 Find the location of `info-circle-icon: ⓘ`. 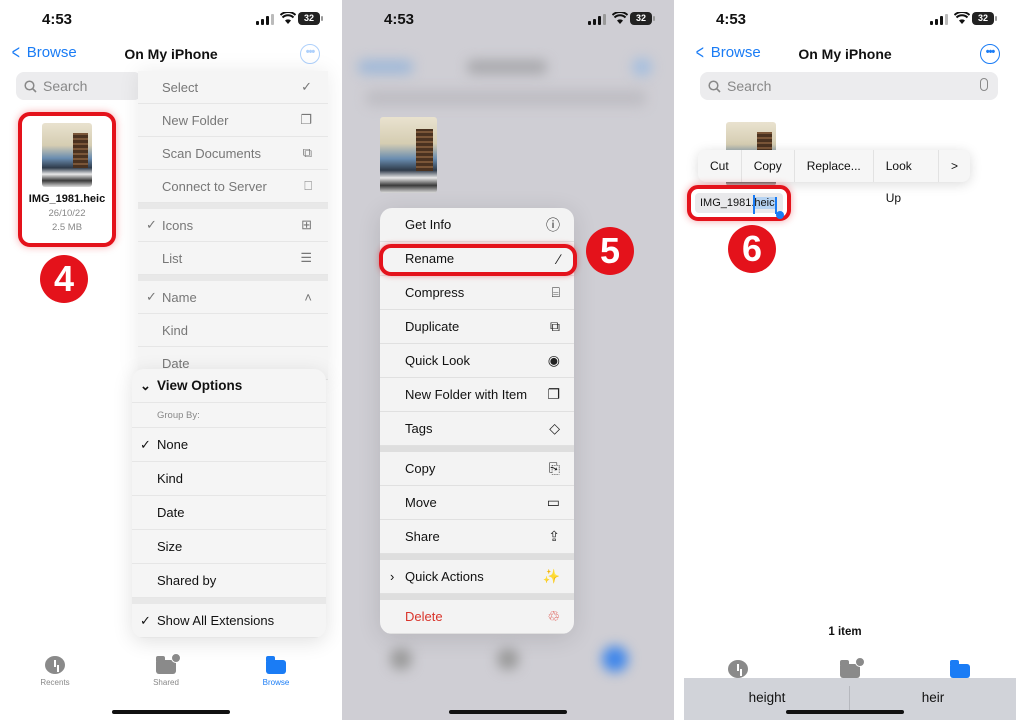

info-circle-icon: ⓘ is located at coordinates (553, 224).